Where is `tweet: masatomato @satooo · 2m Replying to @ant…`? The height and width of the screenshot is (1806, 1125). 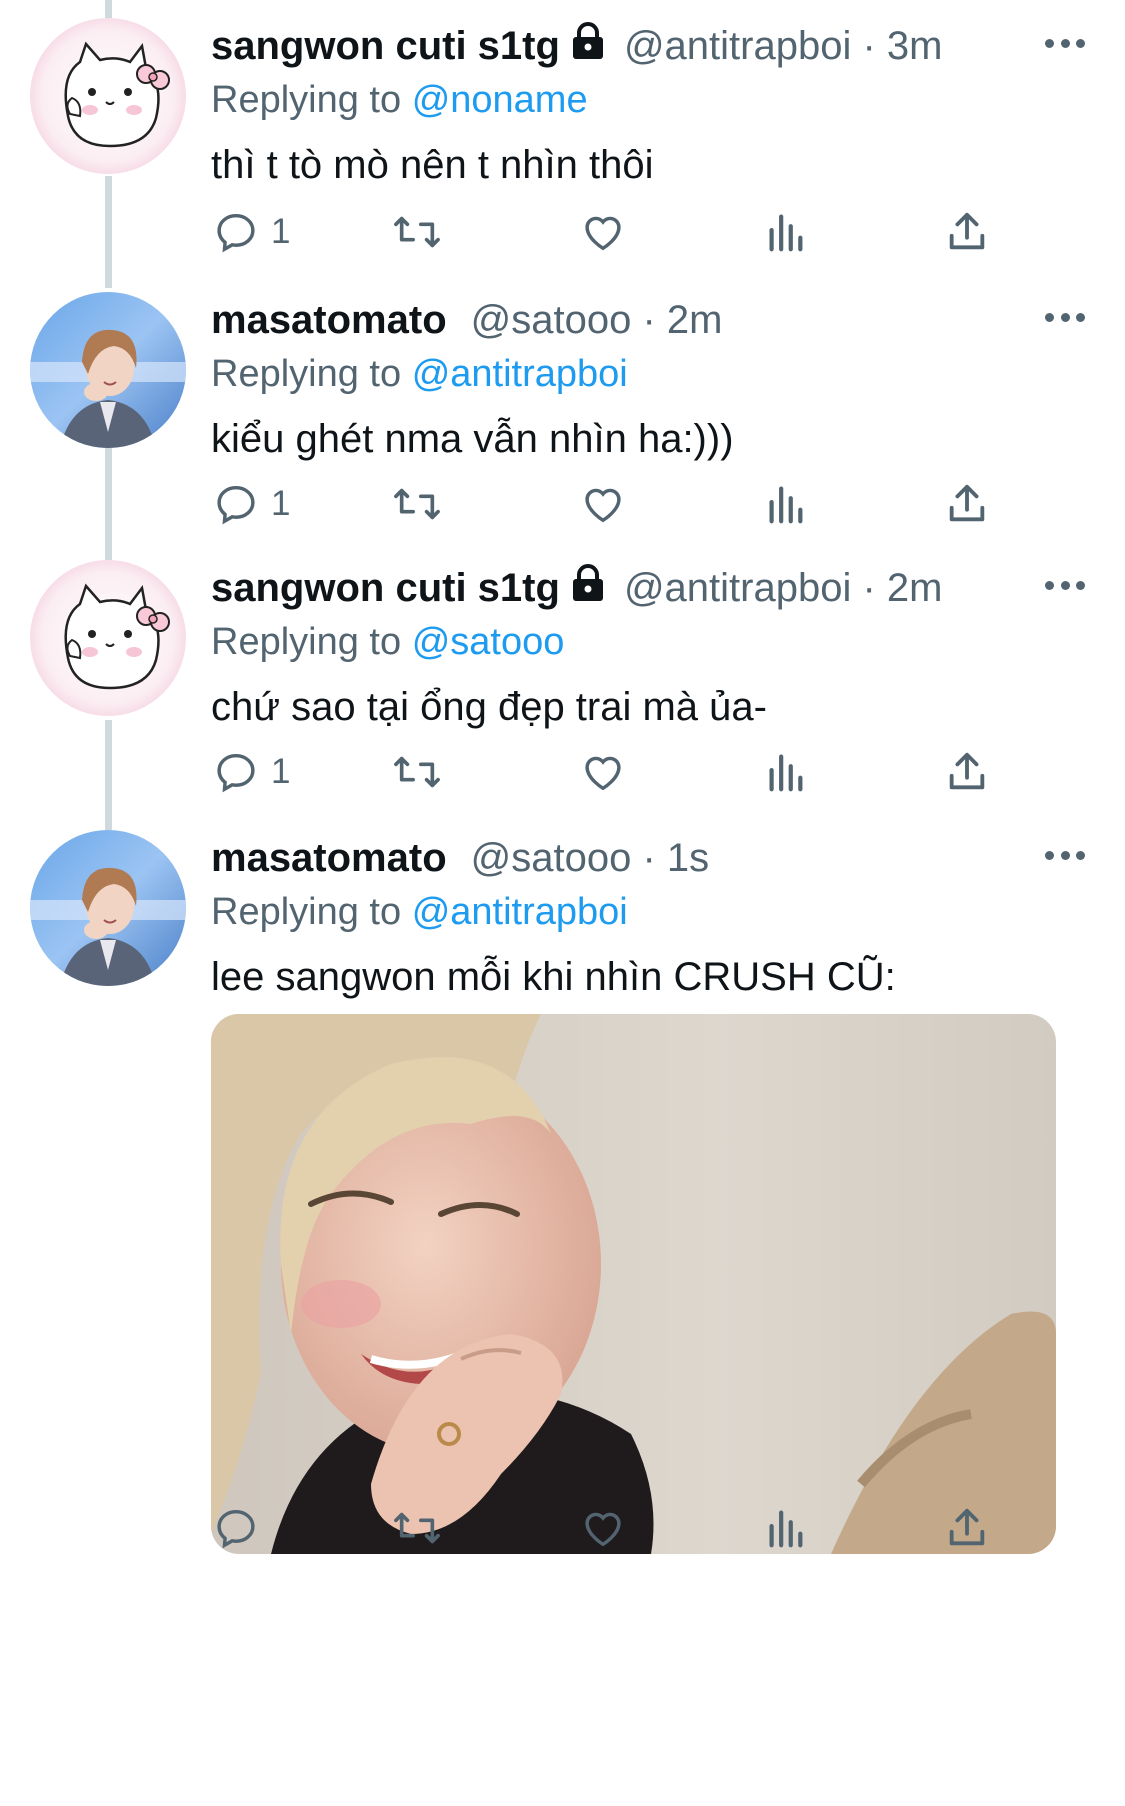
tweet: masatomato @satooo · 2m Replying to @ant… is located at coordinates (562, 427).